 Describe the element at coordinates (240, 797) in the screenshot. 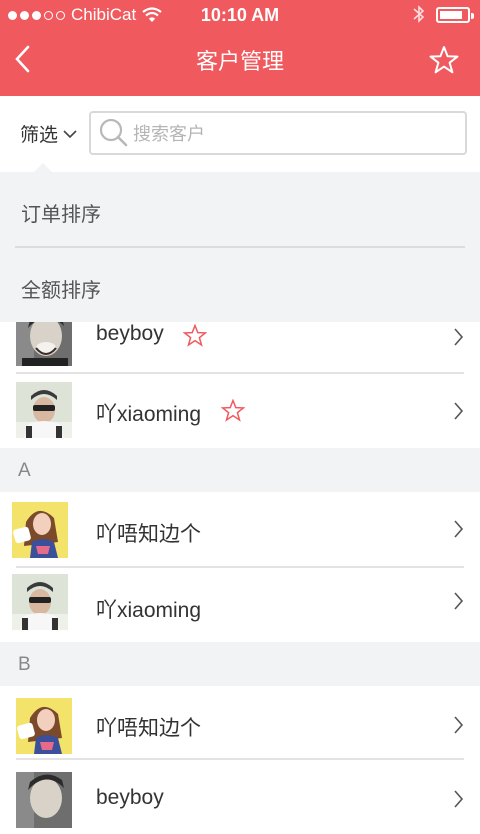

I see `list-item: beyboy` at that location.